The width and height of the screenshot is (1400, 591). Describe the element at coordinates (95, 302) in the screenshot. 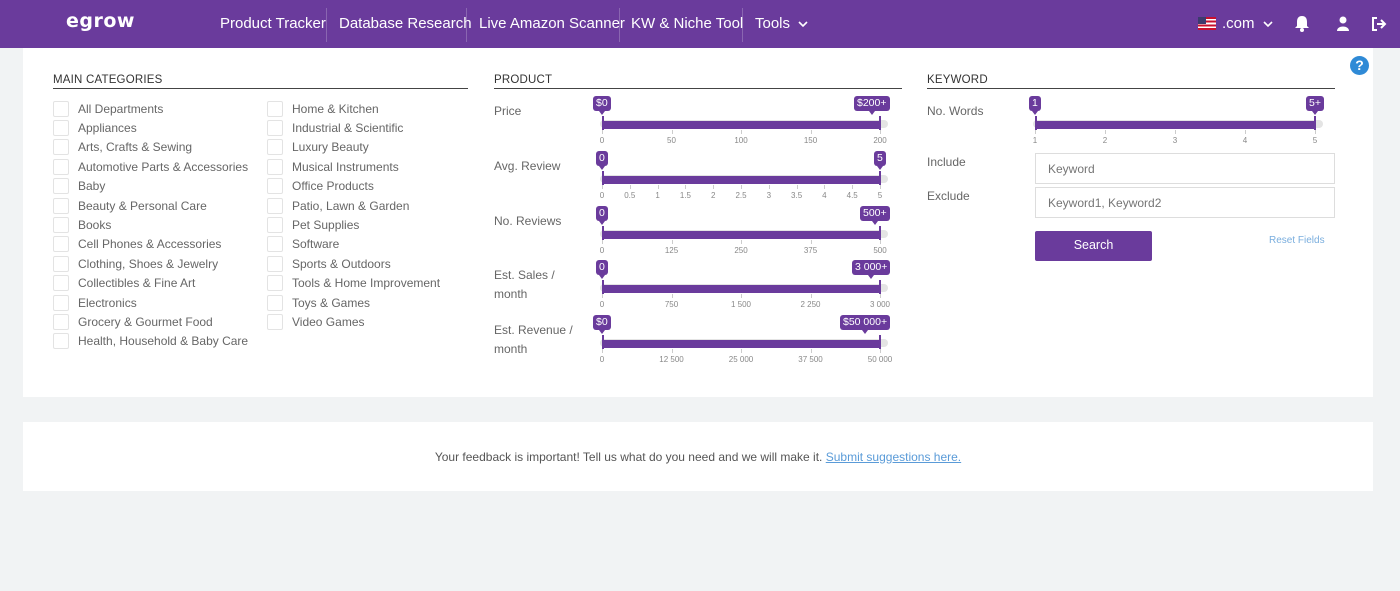

I see `category-electronics: Electronics` at that location.